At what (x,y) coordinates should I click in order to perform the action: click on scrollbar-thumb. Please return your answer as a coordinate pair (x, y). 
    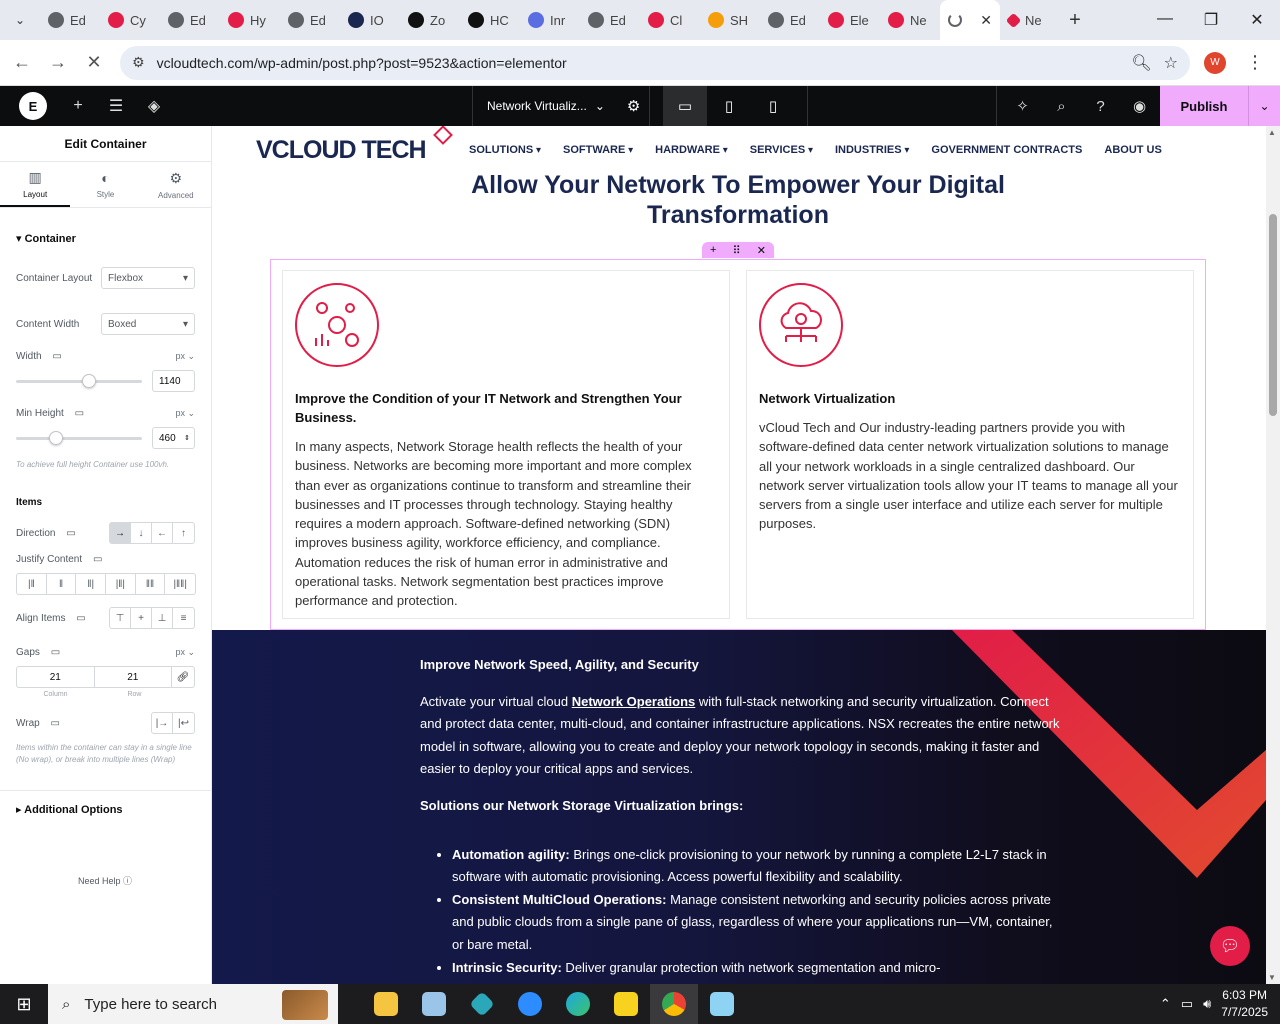
    Looking at the image, I should click on (1273, 315).